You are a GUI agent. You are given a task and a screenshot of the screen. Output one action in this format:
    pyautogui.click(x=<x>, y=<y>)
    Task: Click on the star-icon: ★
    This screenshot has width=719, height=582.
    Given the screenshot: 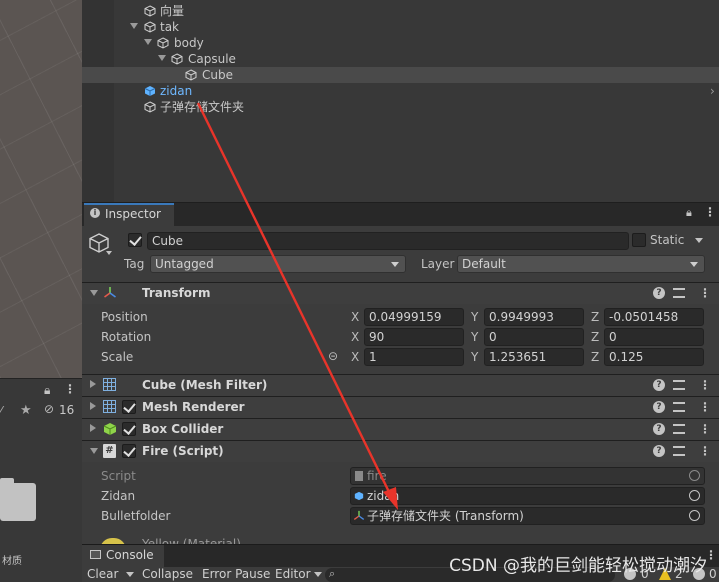 What is the action you would take?
    pyautogui.click(x=26, y=410)
    